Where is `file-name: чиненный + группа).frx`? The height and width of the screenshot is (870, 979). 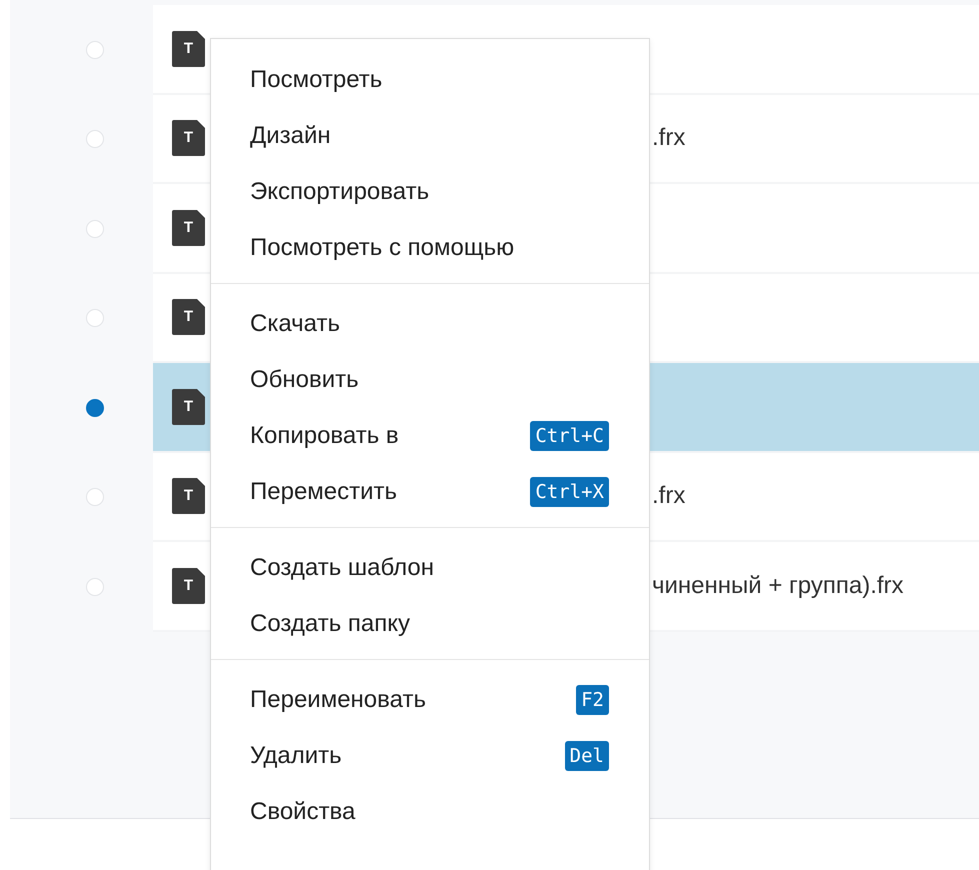
file-name: чиненный + группа).frx is located at coordinates (778, 586).